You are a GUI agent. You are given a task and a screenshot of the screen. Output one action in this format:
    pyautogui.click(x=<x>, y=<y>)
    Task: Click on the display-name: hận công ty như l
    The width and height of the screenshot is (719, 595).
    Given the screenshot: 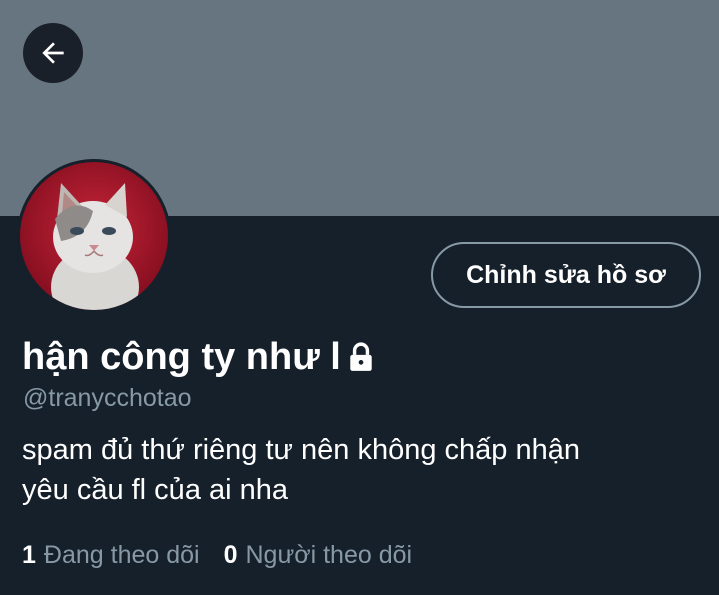 What is the action you would take?
    pyautogui.click(x=181, y=357)
    